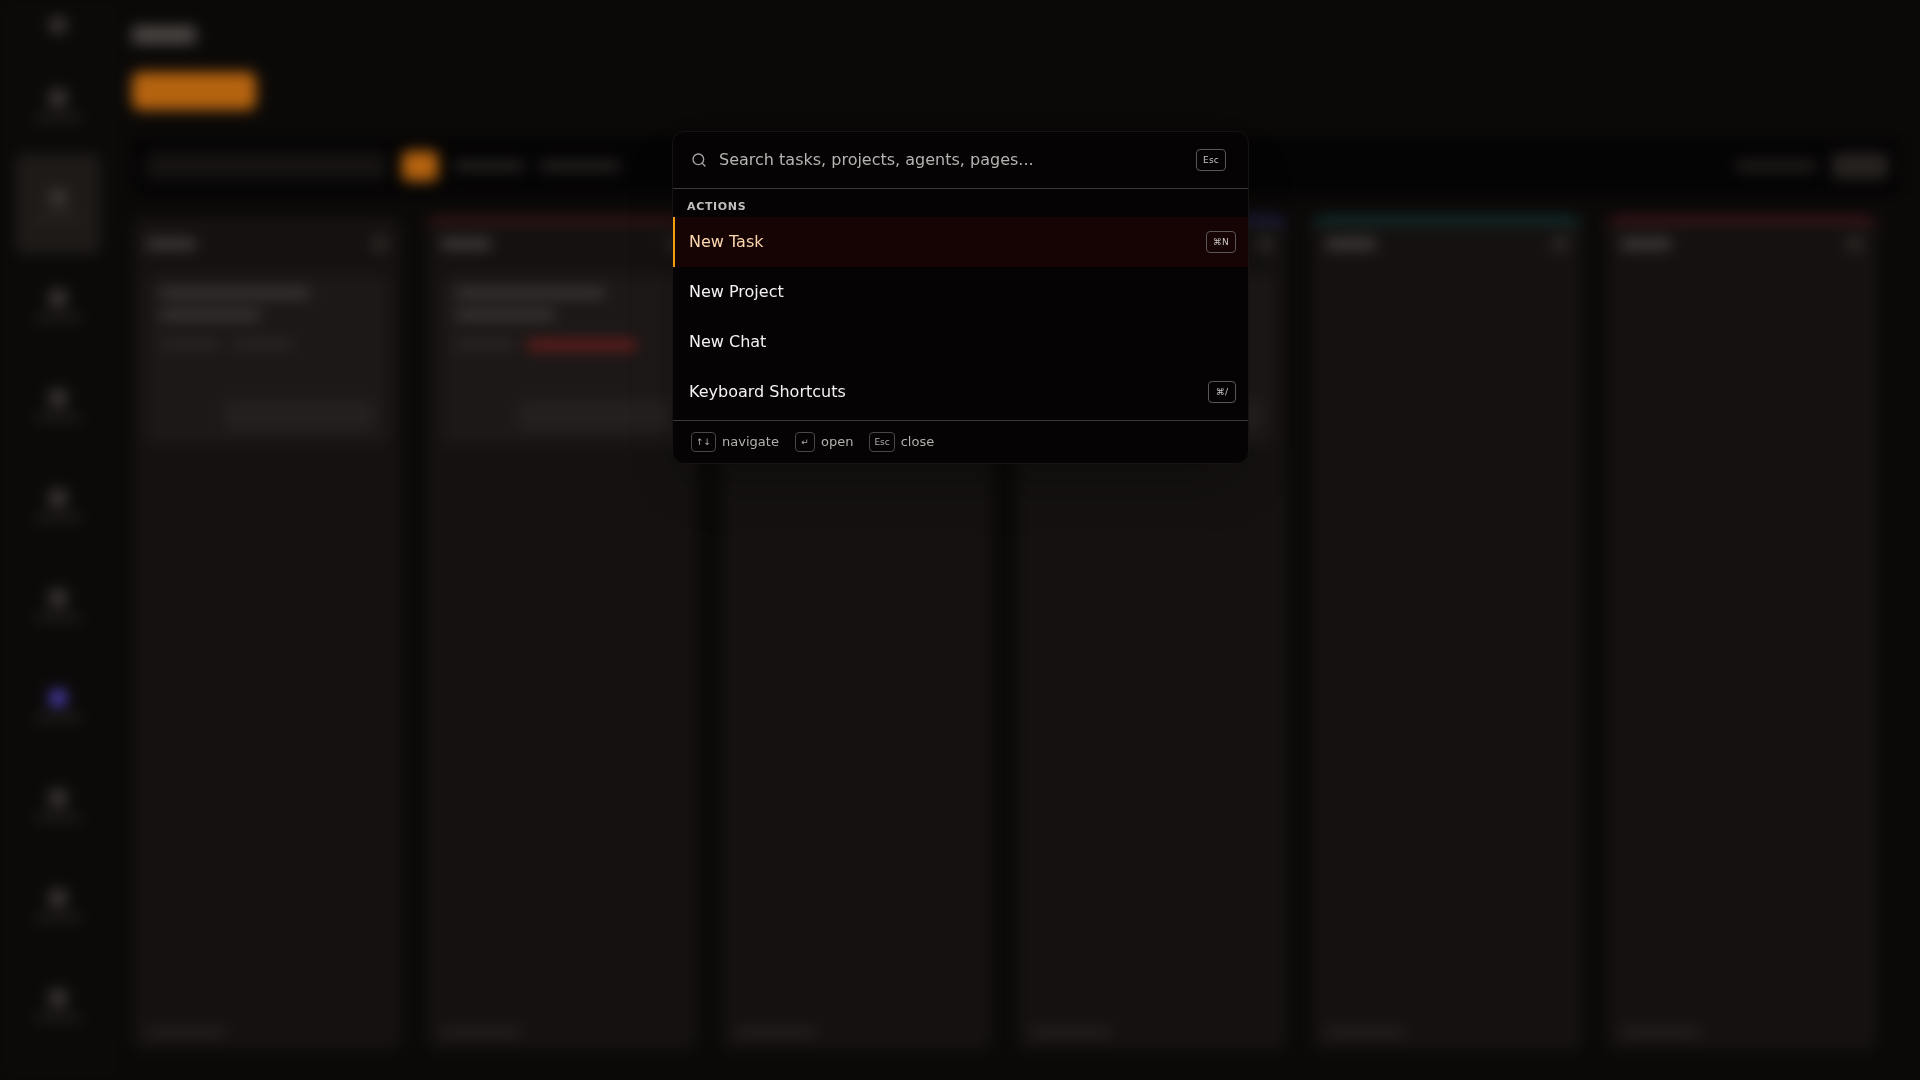 This screenshot has width=1920, height=1080. What do you see at coordinates (699, 160) in the screenshot?
I see `search-icon` at bounding box center [699, 160].